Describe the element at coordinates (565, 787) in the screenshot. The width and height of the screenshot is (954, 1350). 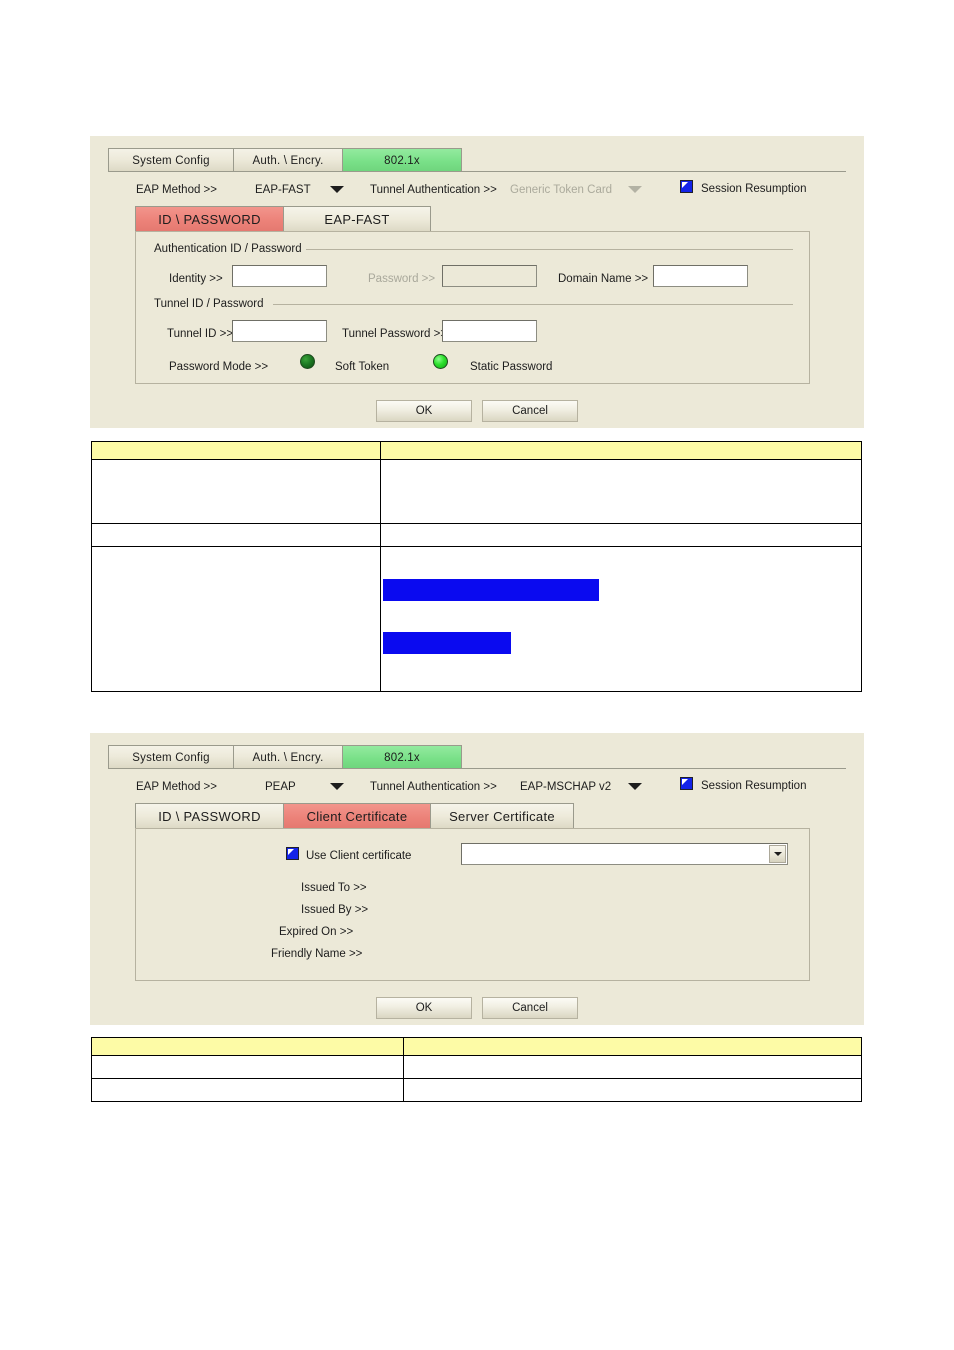
I see `tunnel-authentication-value-2: EAP-MSCHAP v2` at that location.